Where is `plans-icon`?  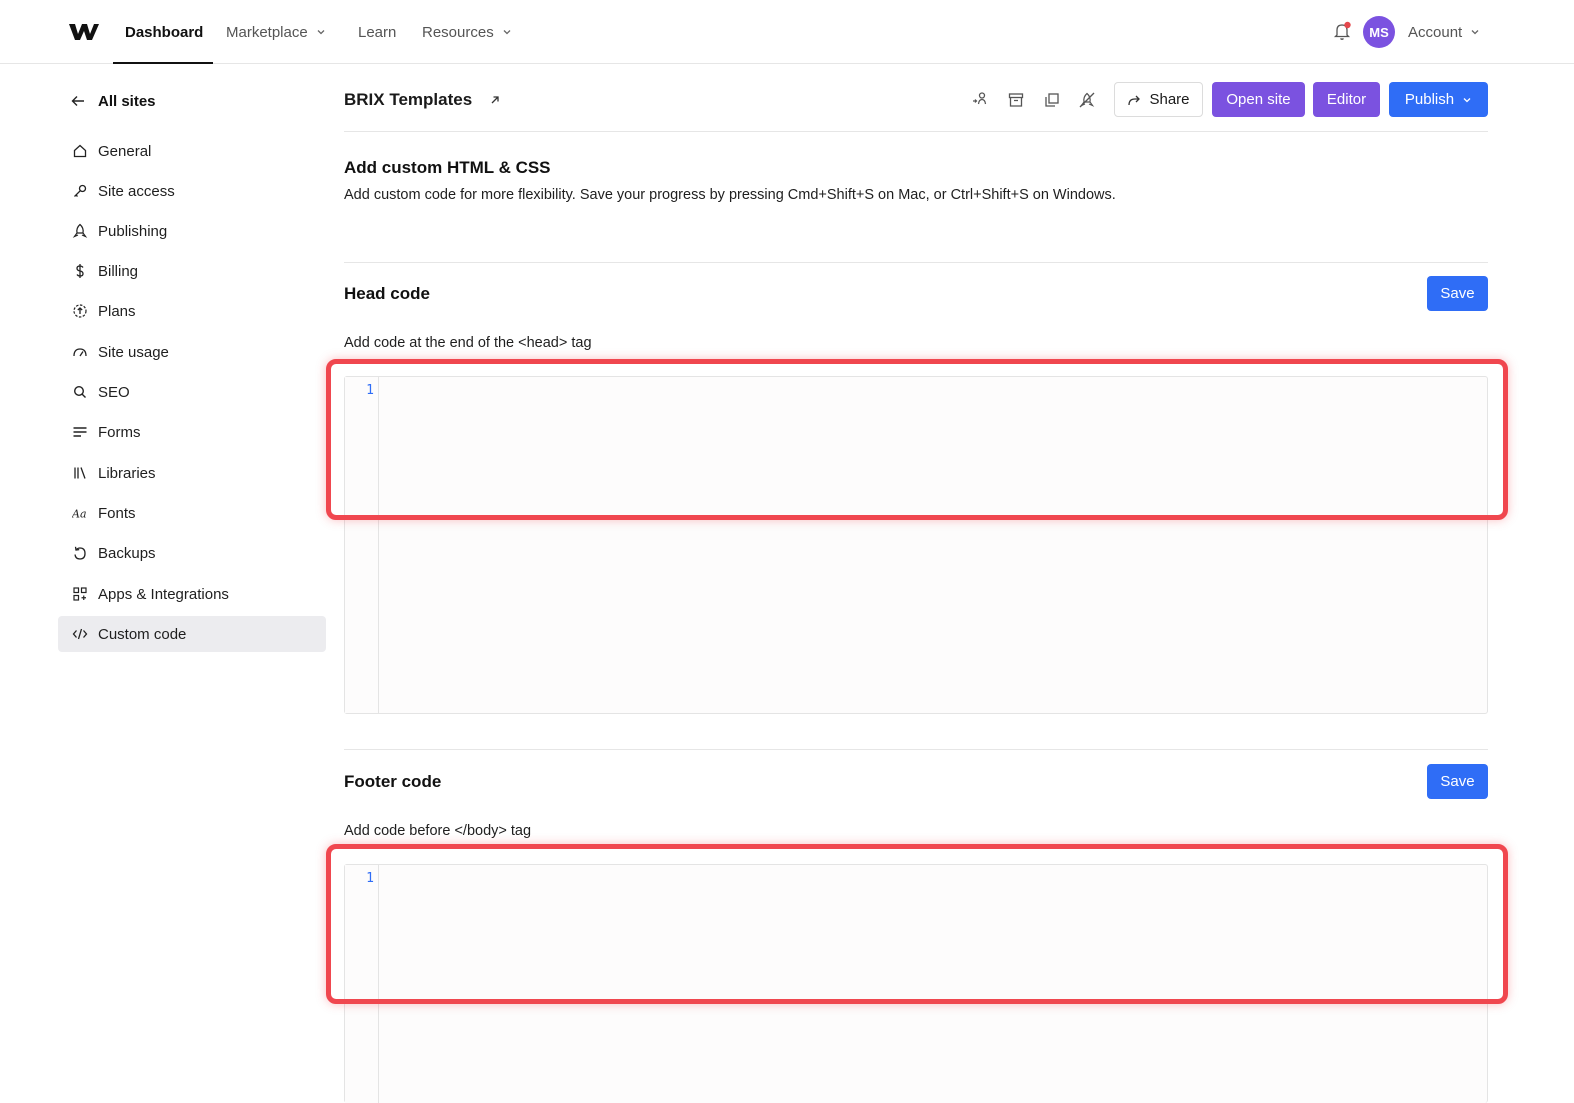
plans-icon is located at coordinates (80, 311).